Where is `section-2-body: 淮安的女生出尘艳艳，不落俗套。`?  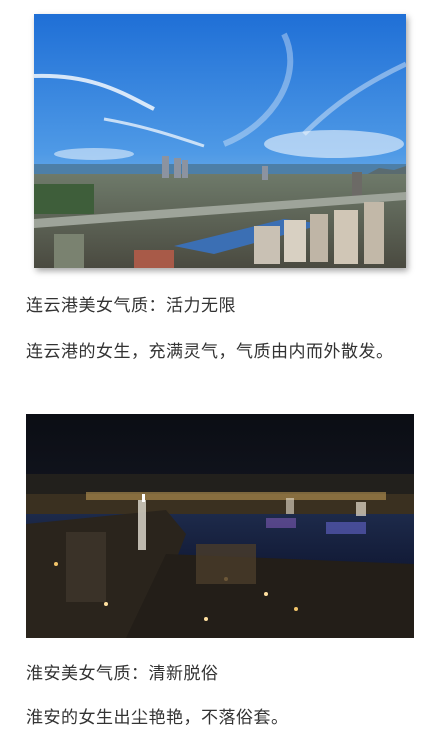 section-2-body: 淮安的女生出尘艳艳，不落俗套。 is located at coordinates (157, 718).